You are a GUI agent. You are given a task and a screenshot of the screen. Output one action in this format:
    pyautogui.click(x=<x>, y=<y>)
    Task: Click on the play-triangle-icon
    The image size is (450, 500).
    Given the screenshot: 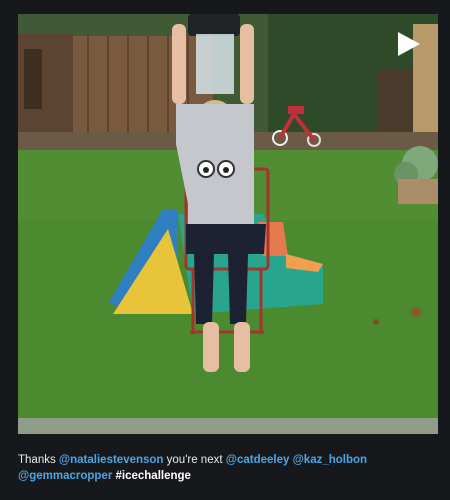 What is the action you would take?
    pyautogui.click(x=408, y=44)
    